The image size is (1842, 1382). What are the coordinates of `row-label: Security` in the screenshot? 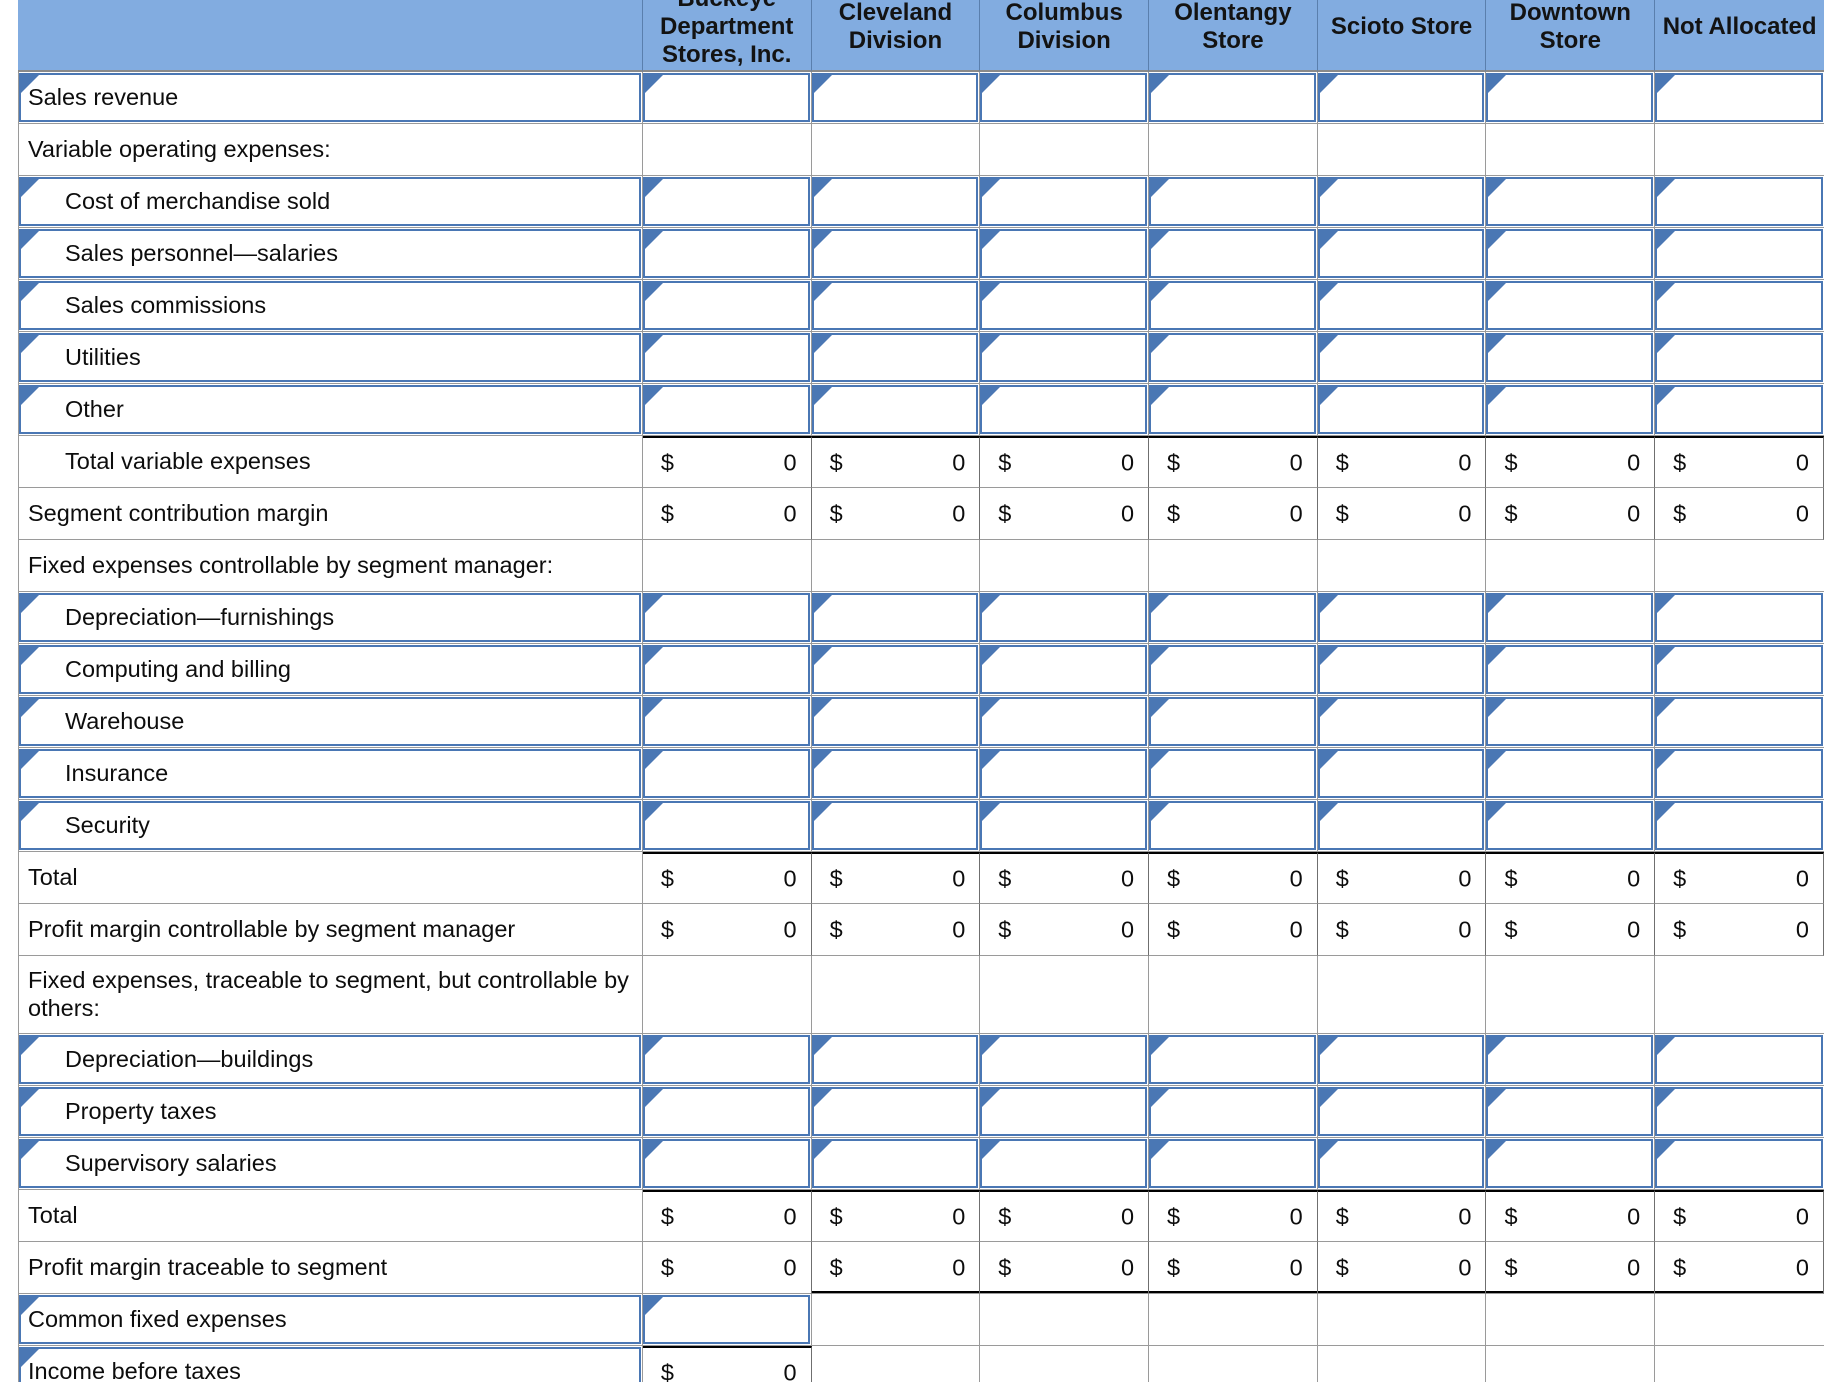 It's located at (330, 826).